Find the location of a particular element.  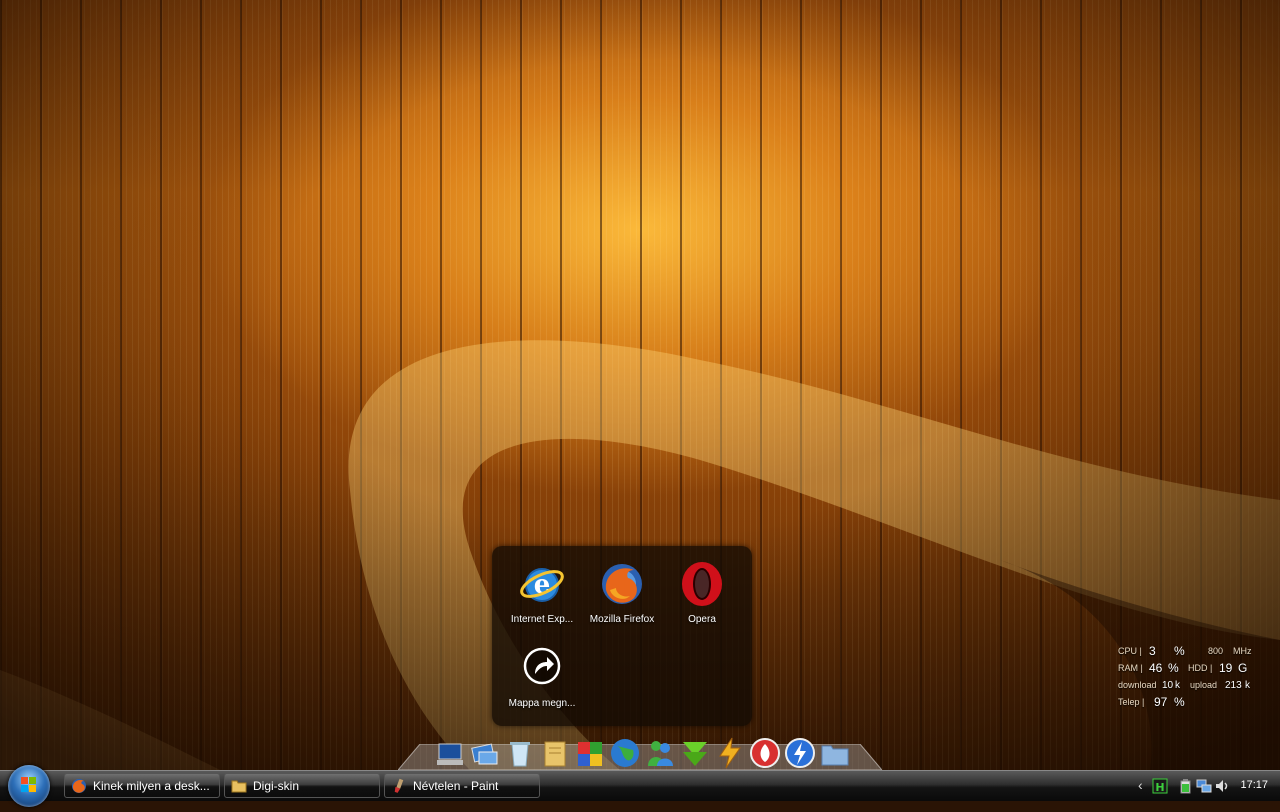

stack-item-label: Opera is located at coordinates (702, 619).